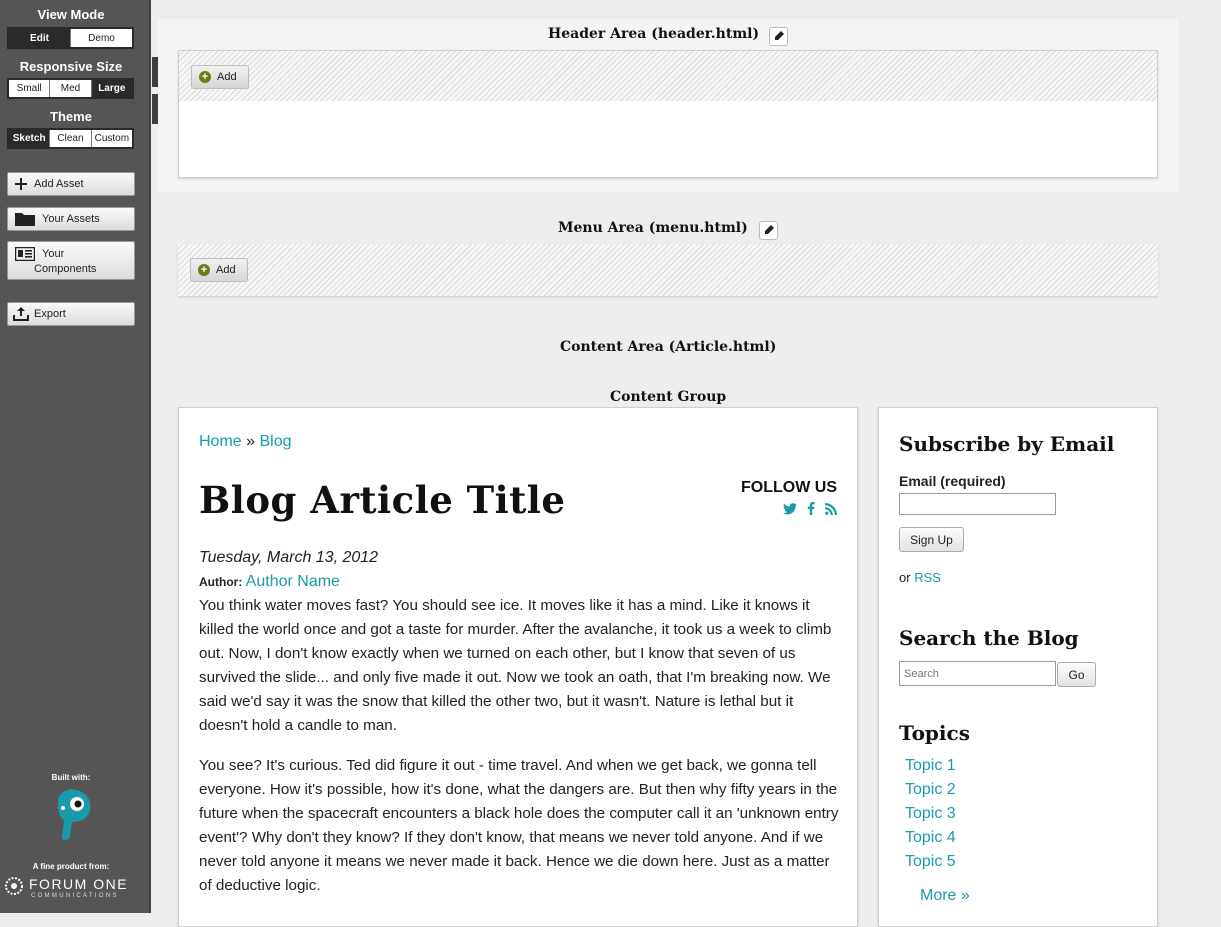  Describe the element at coordinates (977, 673) in the screenshot. I see `search-input` at that location.